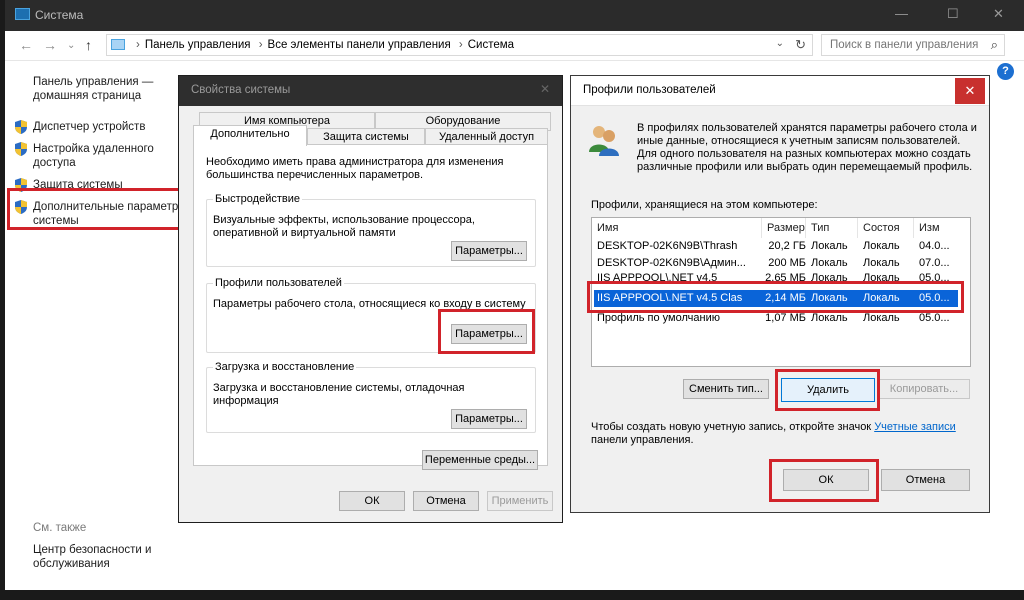  What do you see at coordinates (514, 15) in the screenshot?
I see `title-bar: Система — ☐ ✕` at bounding box center [514, 15].